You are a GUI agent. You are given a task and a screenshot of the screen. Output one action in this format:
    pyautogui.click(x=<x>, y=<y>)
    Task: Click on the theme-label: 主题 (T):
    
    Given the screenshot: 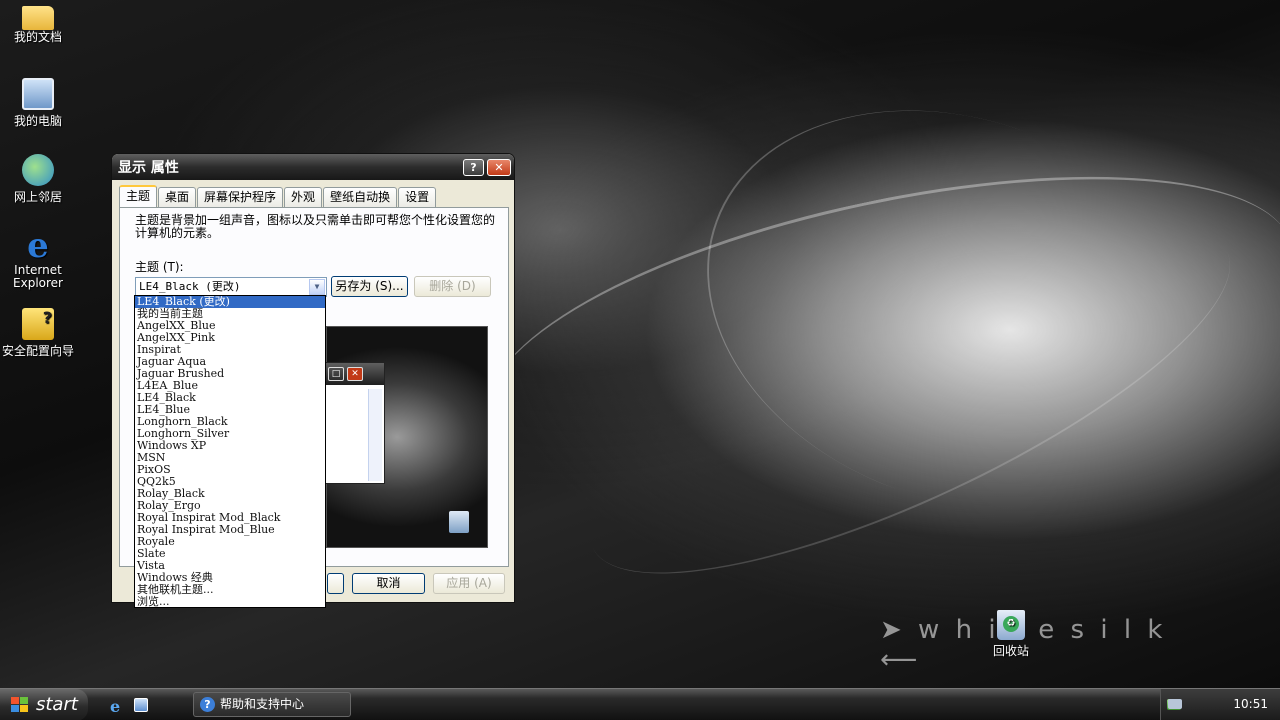 What is the action you would take?
    pyautogui.click(x=159, y=267)
    